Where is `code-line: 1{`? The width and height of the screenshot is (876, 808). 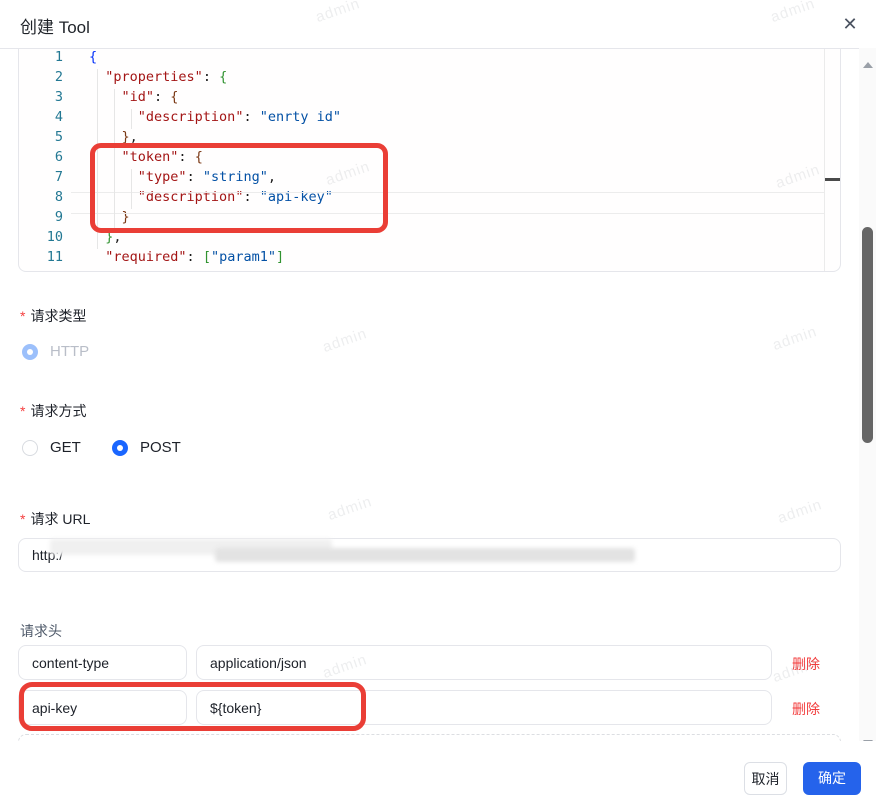 code-line: 1{ is located at coordinates (429, 59).